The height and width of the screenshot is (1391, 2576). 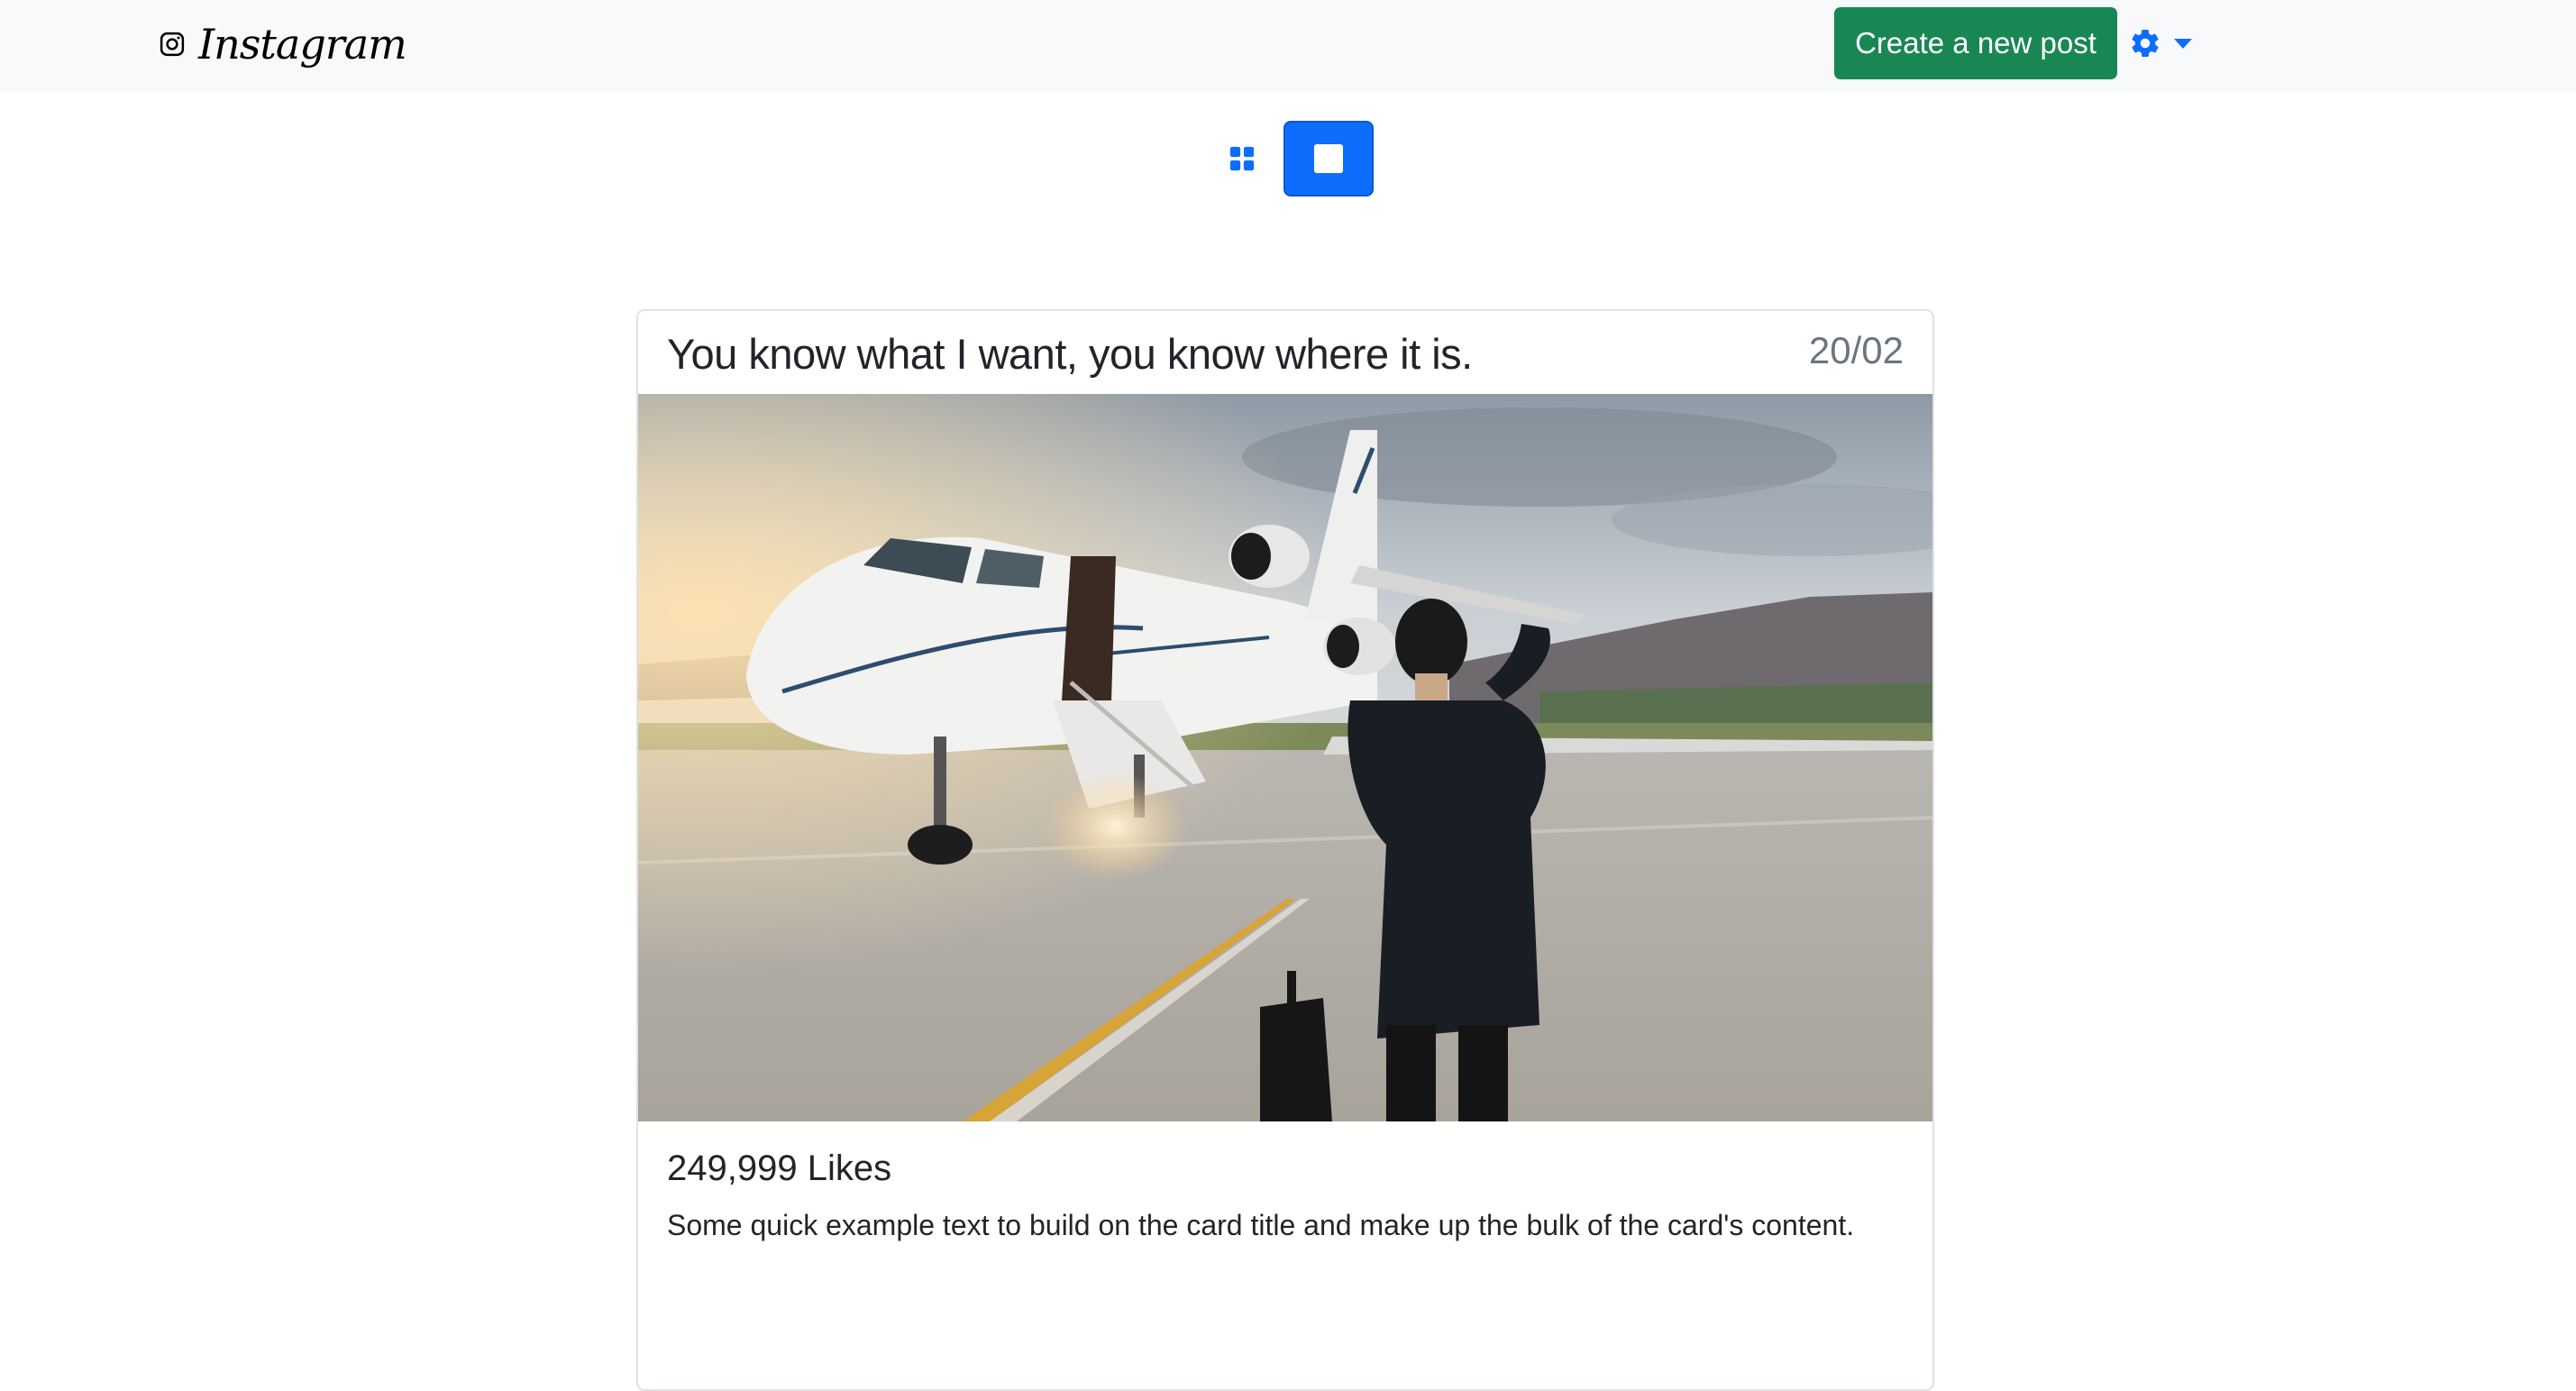 What do you see at coordinates (1288, 46) in the screenshot?
I see `navbar: Instagram Create a new post` at bounding box center [1288, 46].